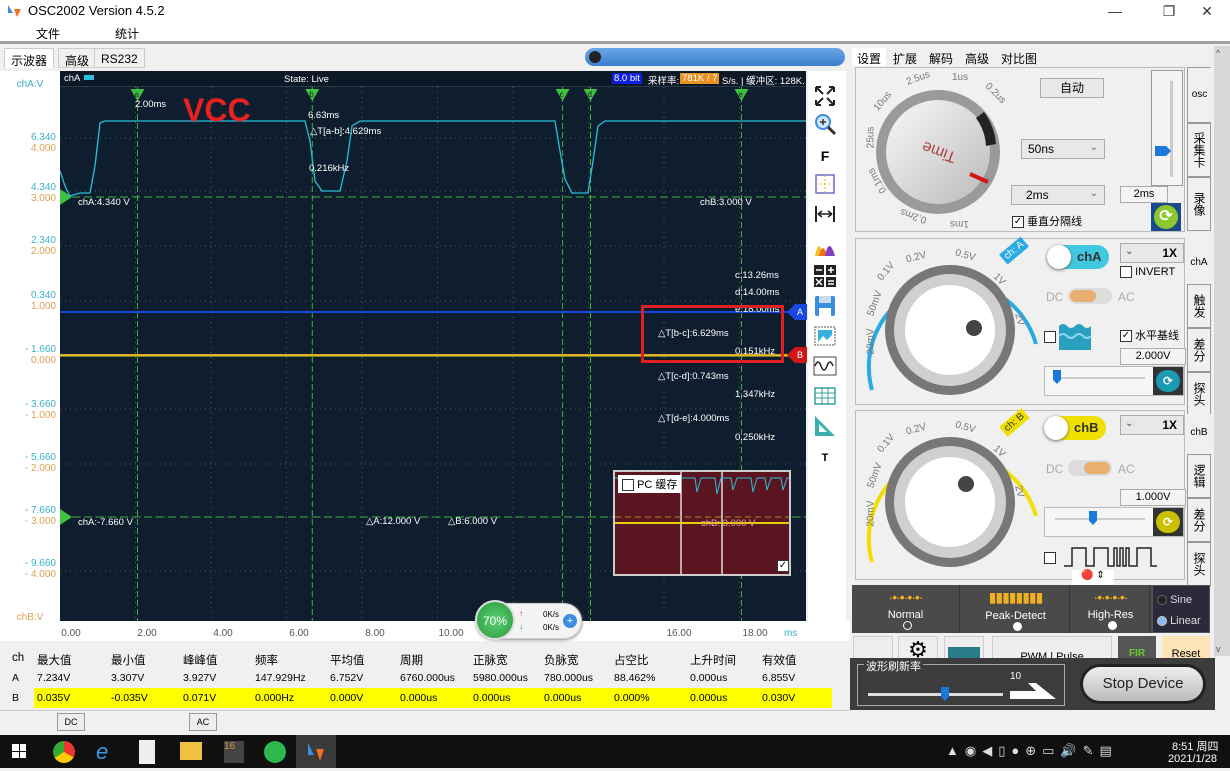 This screenshot has width=1230, height=771. Describe the element at coordinates (941, 57) in the screenshot. I see `tab-decode: 解码` at that location.